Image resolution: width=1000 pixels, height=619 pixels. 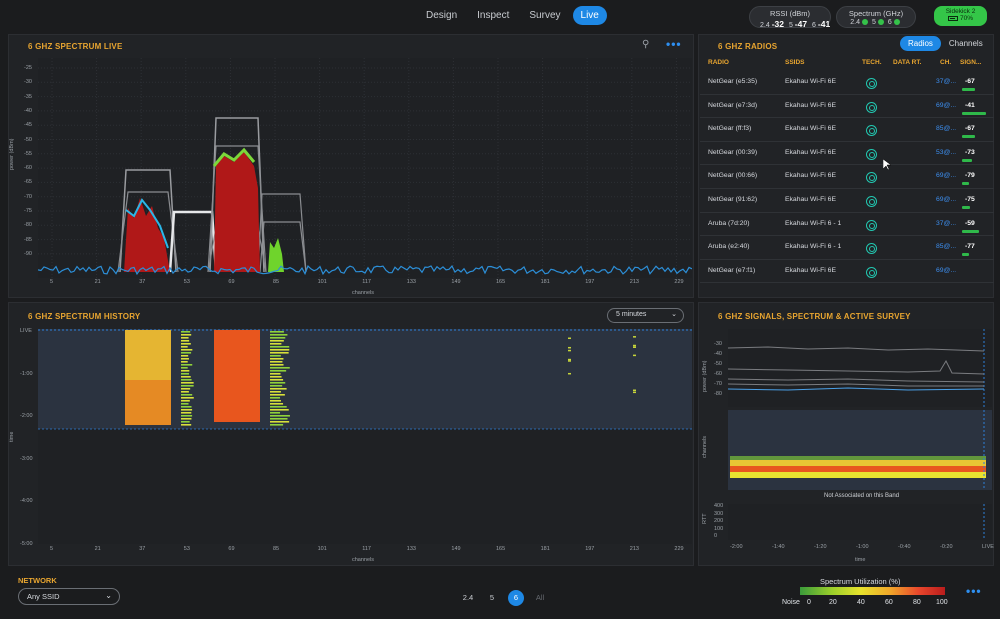 I want to click on band-all: All, so click(x=540, y=598).